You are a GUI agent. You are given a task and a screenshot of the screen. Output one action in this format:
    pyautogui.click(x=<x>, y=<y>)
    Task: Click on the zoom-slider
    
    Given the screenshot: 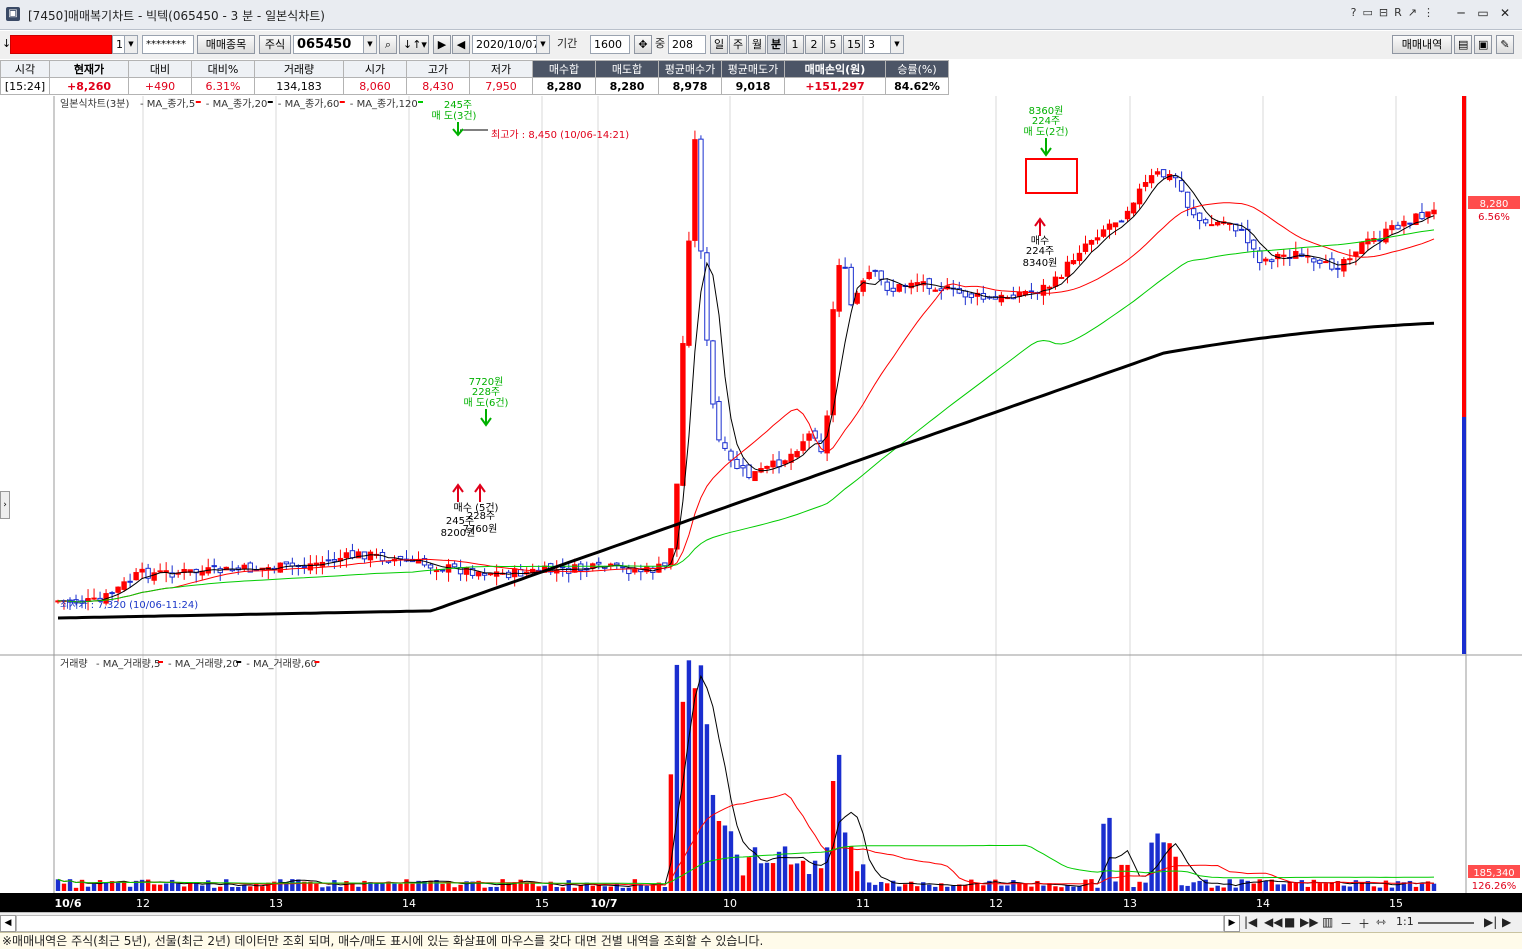 What is the action you would take?
    pyautogui.click(x=1446, y=923)
    